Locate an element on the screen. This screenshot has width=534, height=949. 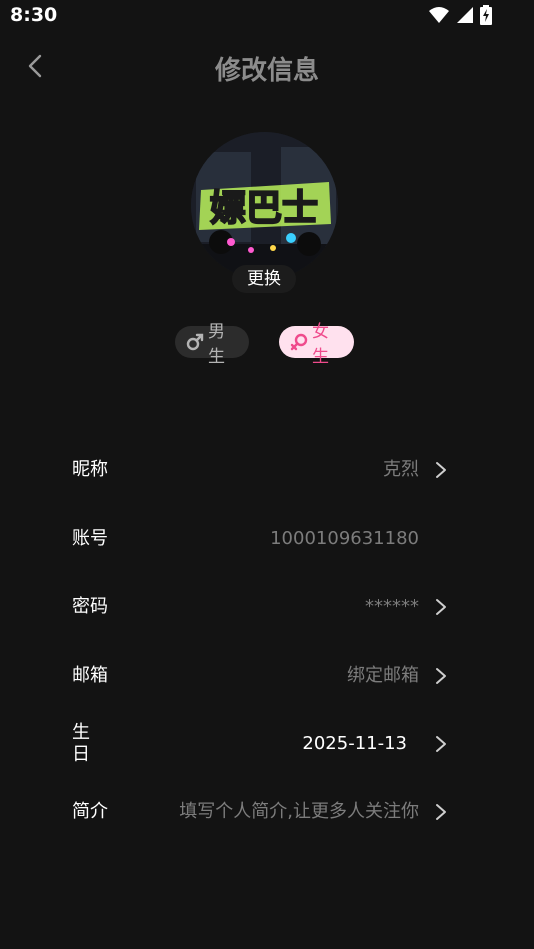
status-icons is located at coordinates (460, 15).